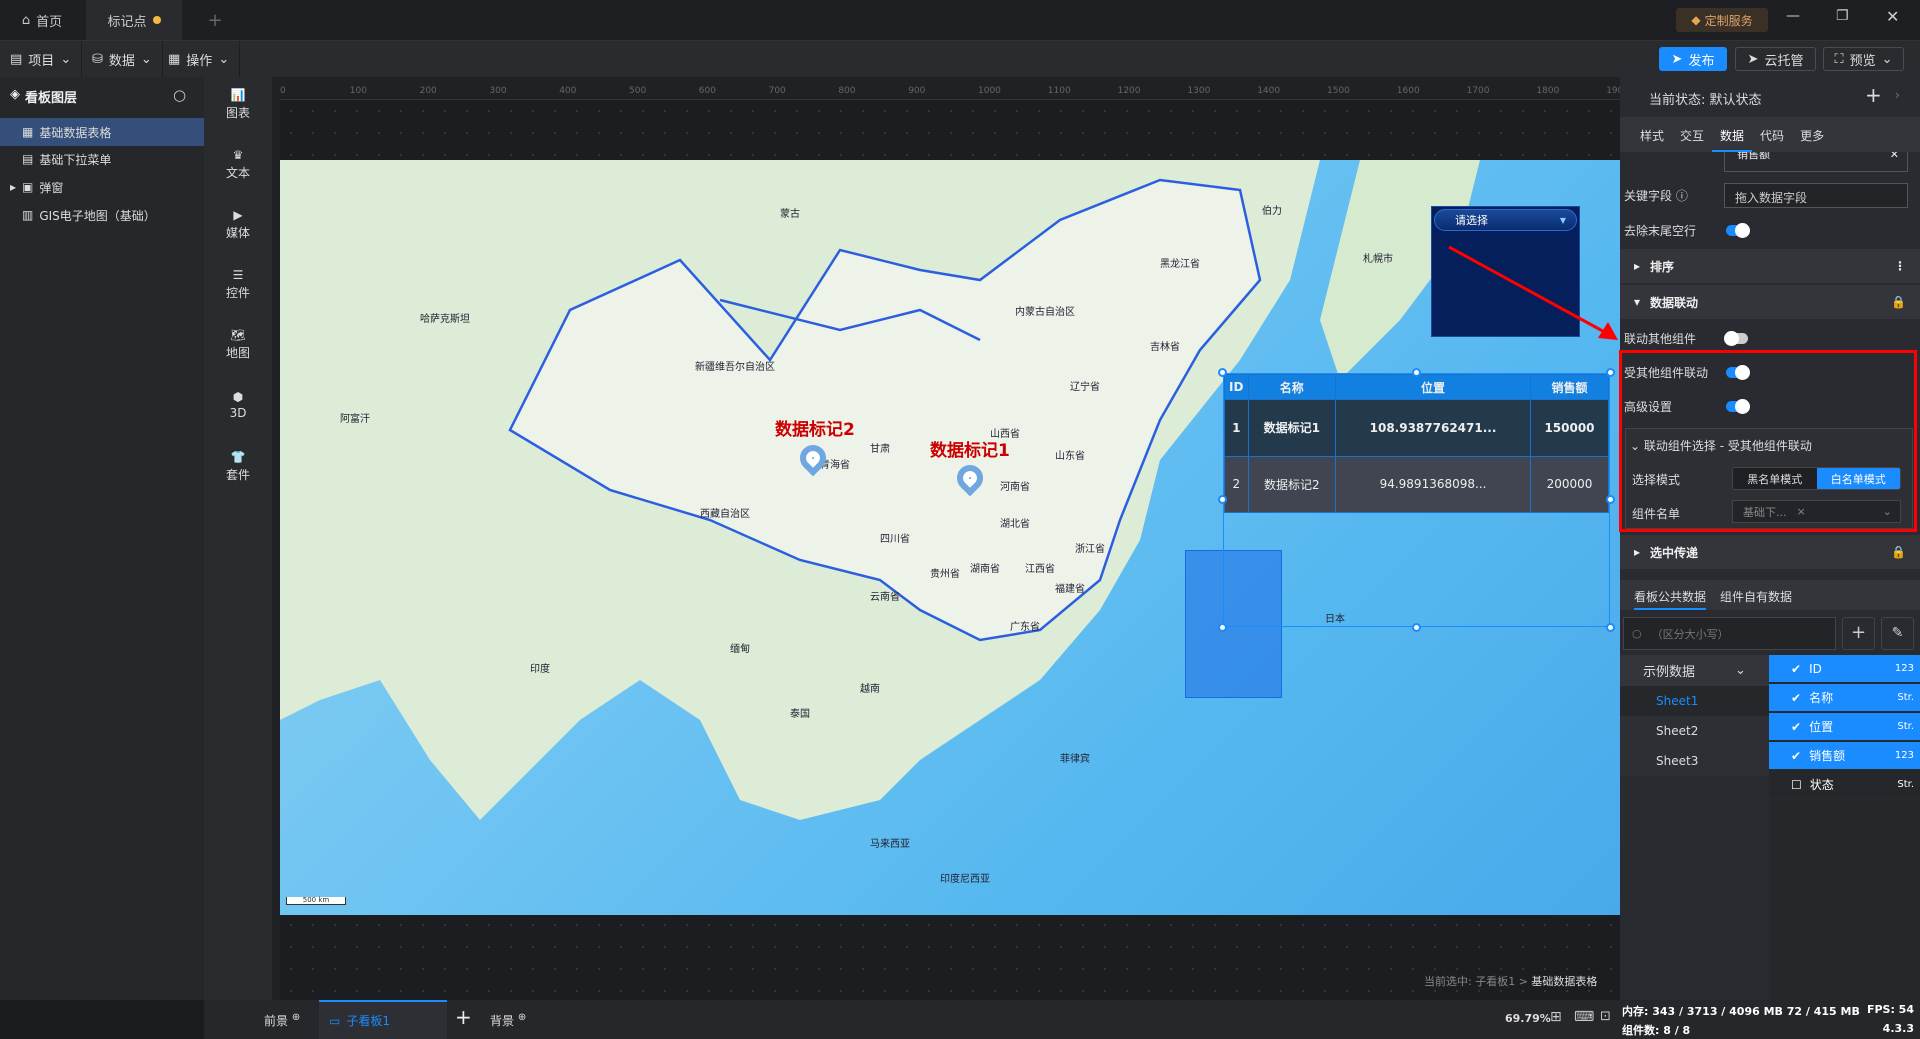 Image resolution: width=1920 pixels, height=1039 pixels. I want to click on tab-own-data: 组件自有数据, so click(1756, 595).